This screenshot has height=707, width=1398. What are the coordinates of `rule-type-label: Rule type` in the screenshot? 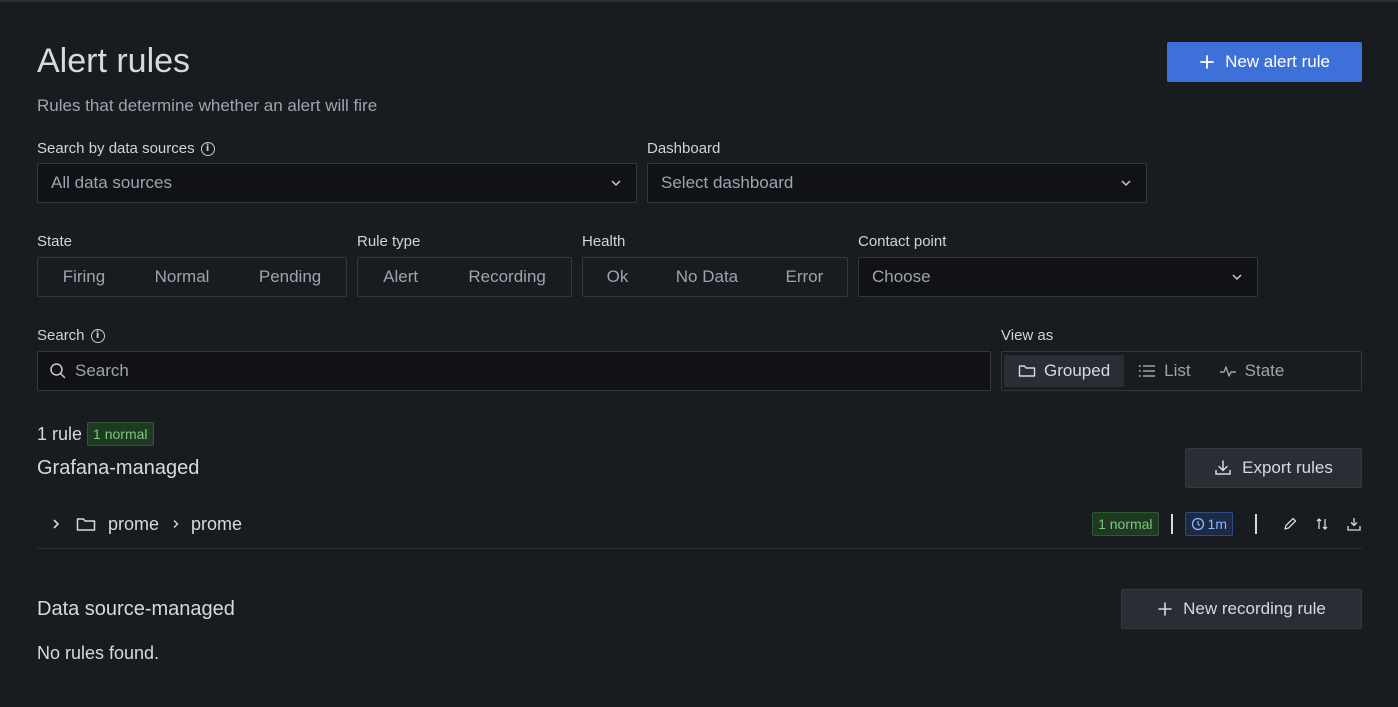 It's located at (388, 241).